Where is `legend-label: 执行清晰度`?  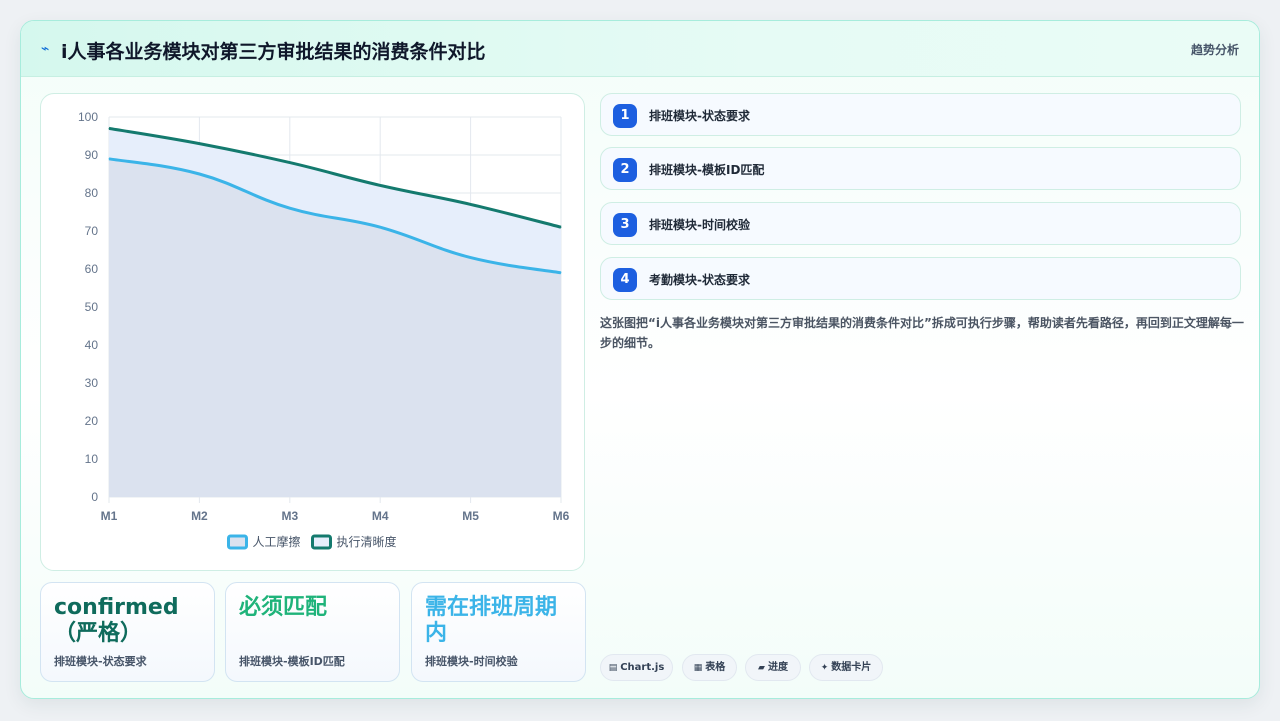 legend-label: 执行清晰度 is located at coordinates (367, 541).